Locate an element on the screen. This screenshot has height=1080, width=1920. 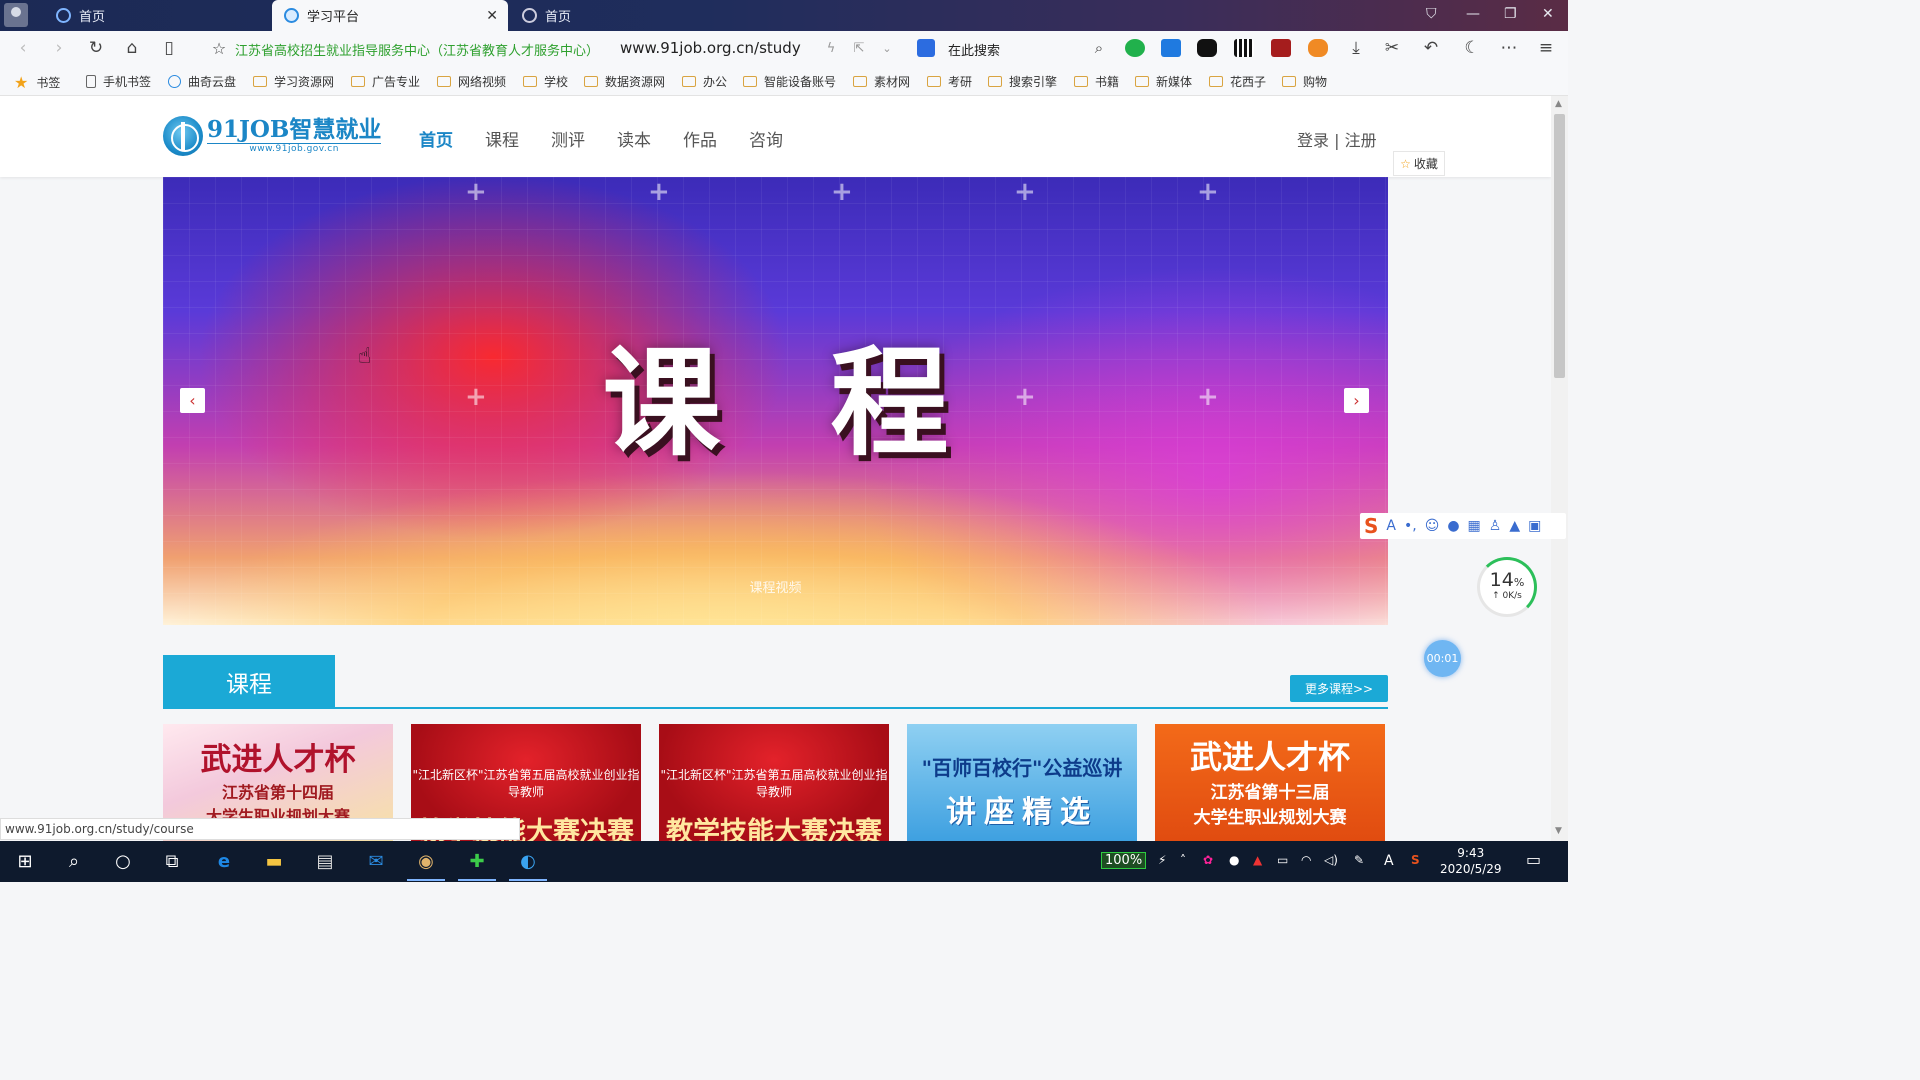
shirt-skin-icon: ⛉ is located at coordinates (1431, 14).